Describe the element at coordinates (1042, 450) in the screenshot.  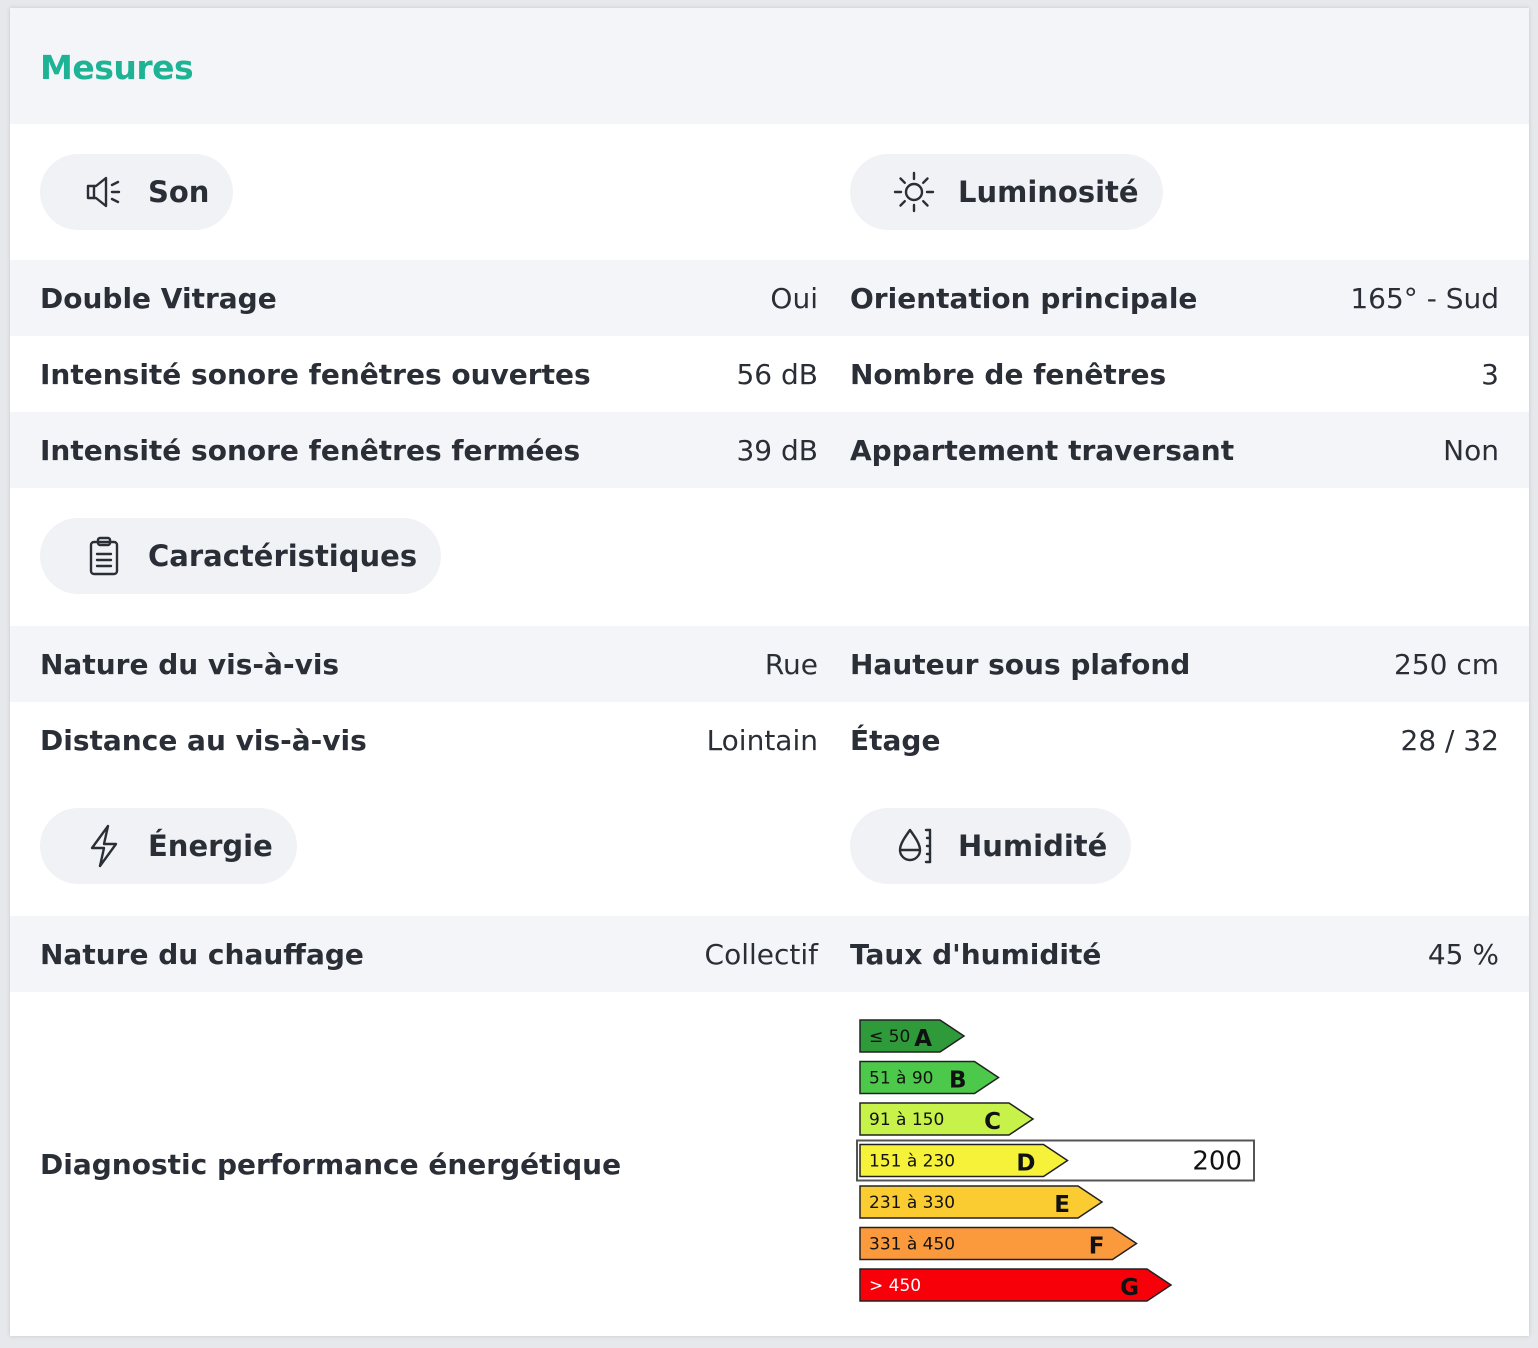
I see `row-key: Appartement traversant` at that location.